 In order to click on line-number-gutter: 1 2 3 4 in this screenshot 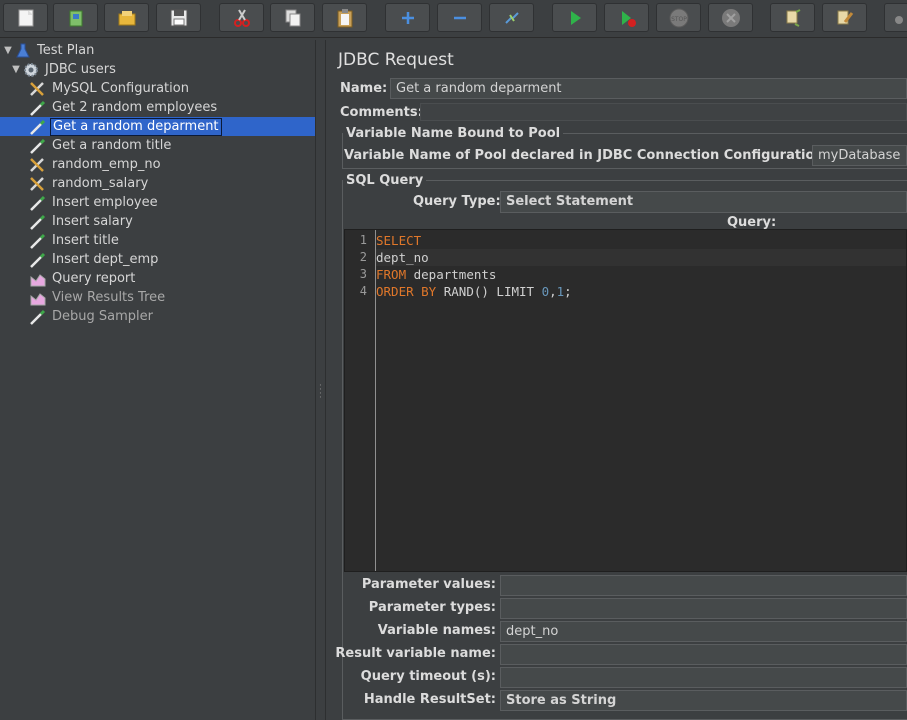, I will do `click(360, 400)`.